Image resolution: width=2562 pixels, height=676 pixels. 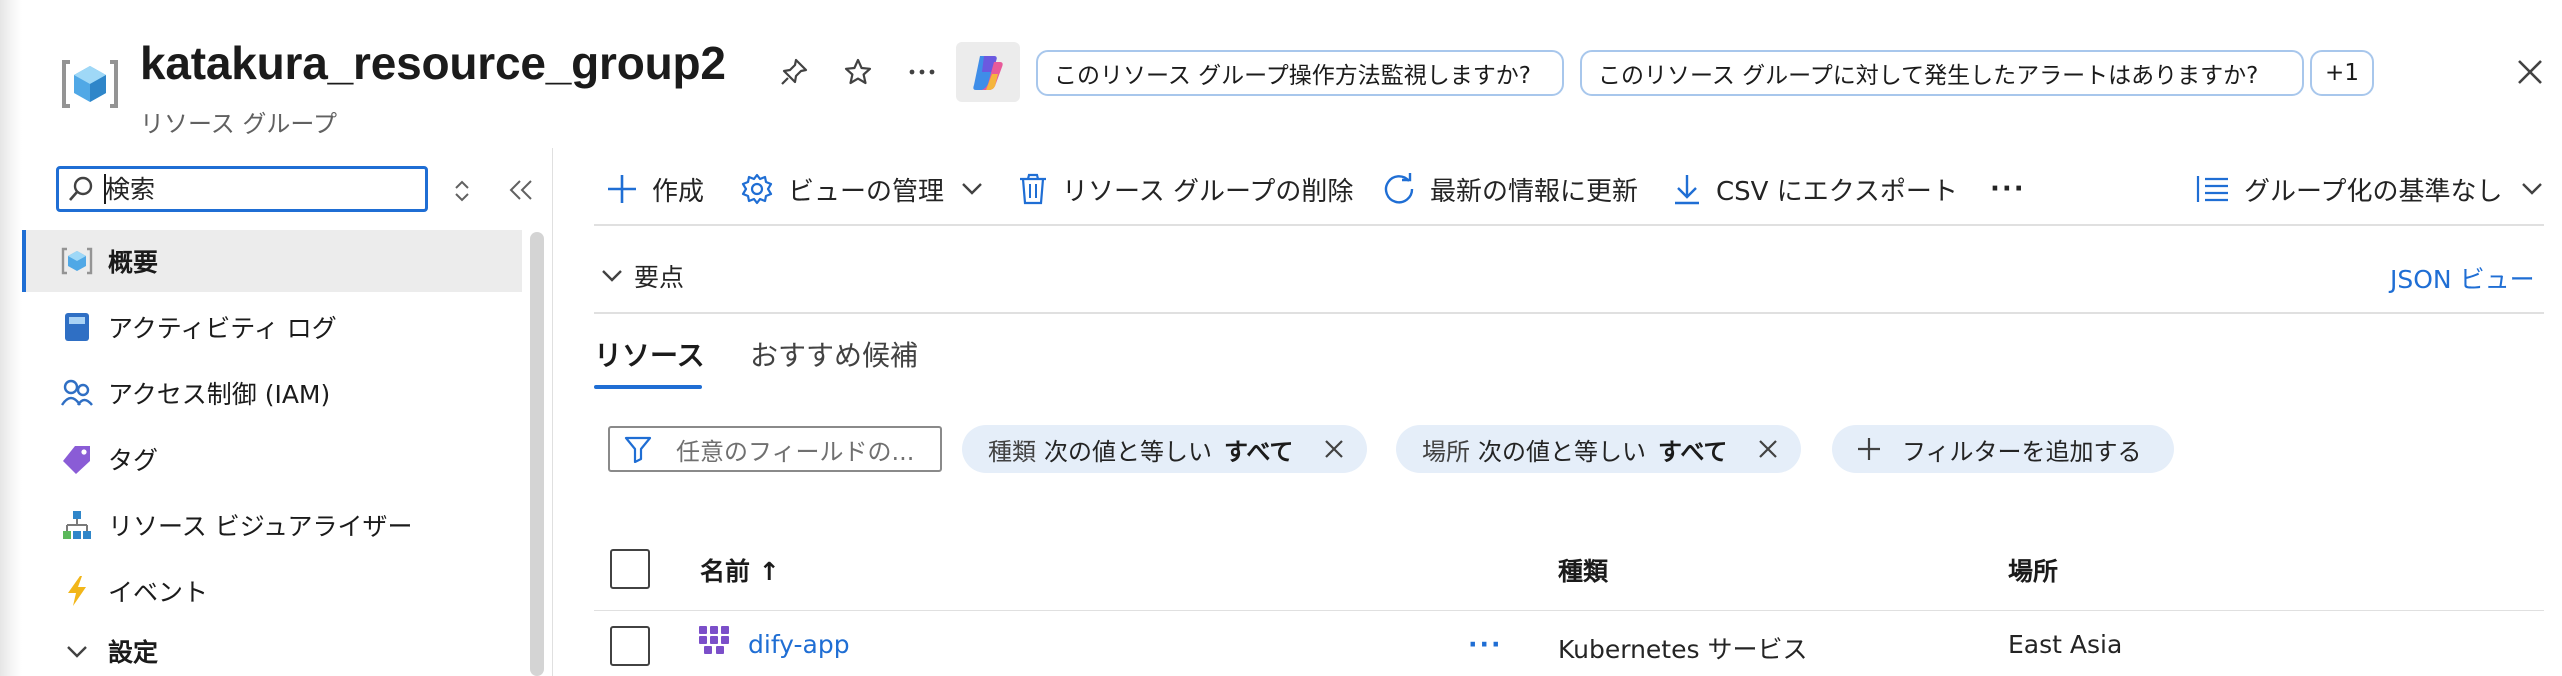 I want to click on manage-view-button: ビューの管理, so click(x=869, y=189).